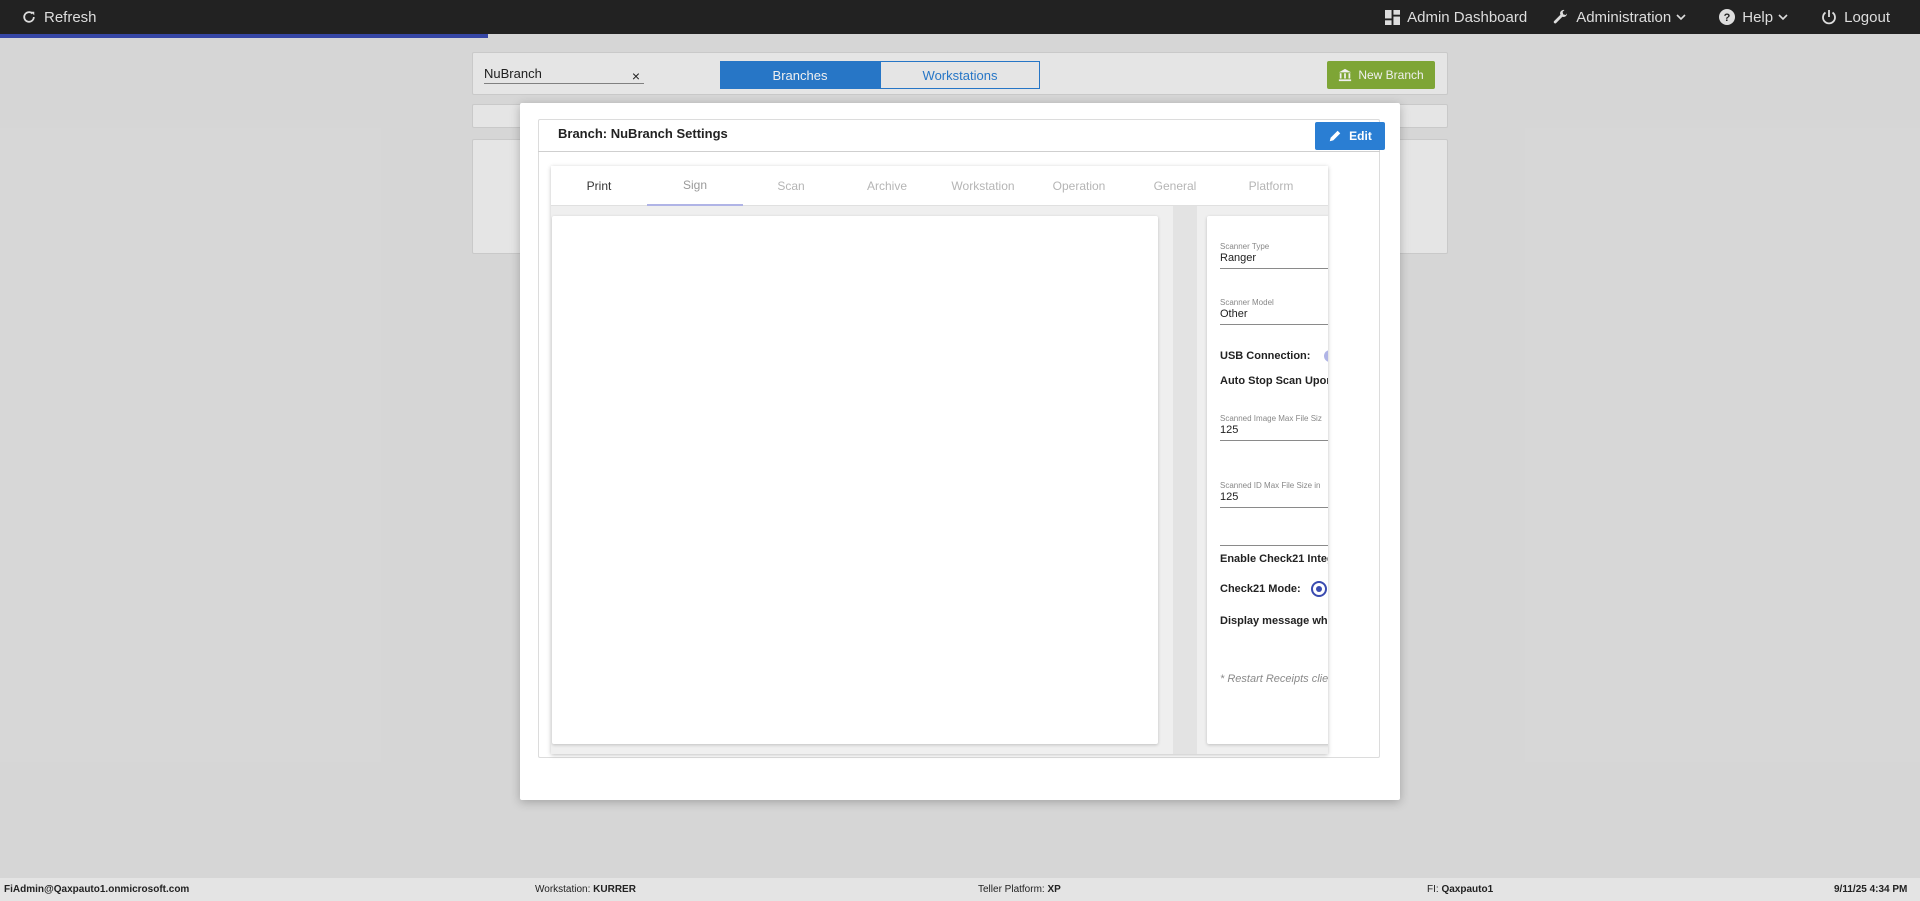 This screenshot has width=1920, height=901. What do you see at coordinates (887, 186) in the screenshot?
I see `tab-archive: Archive` at bounding box center [887, 186].